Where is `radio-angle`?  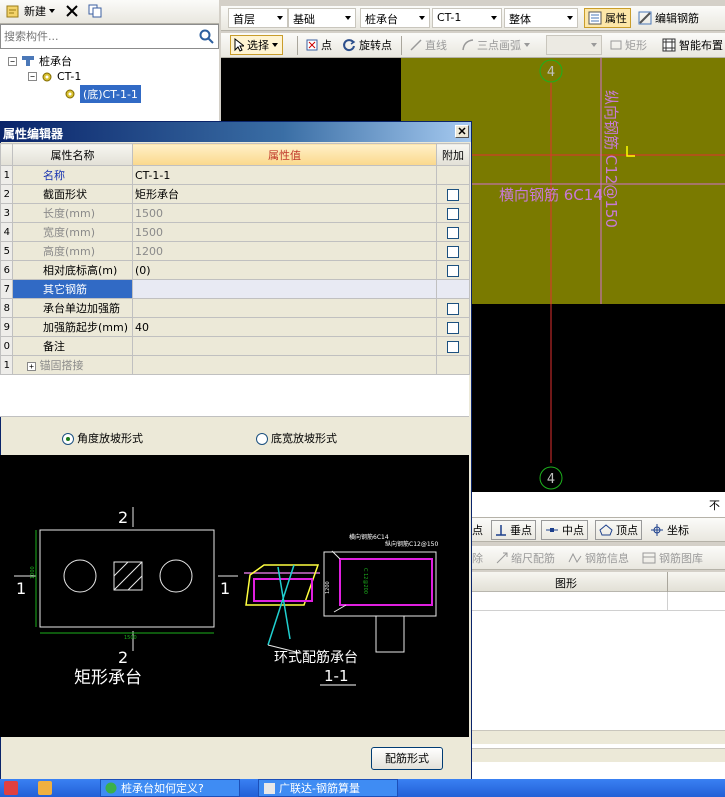 radio-angle is located at coordinates (68, 439).